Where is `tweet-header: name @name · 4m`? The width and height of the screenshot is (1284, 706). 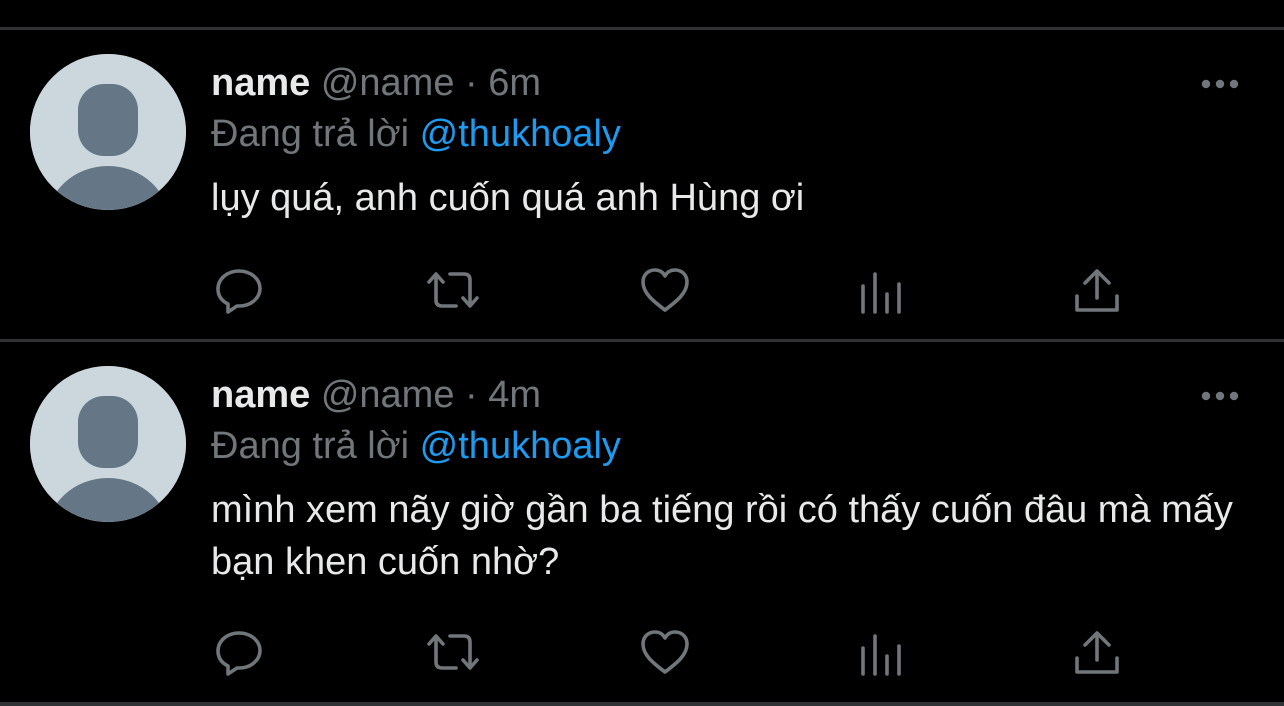
tweet-header: name @name · 4m is located at coordinates (726, 395).